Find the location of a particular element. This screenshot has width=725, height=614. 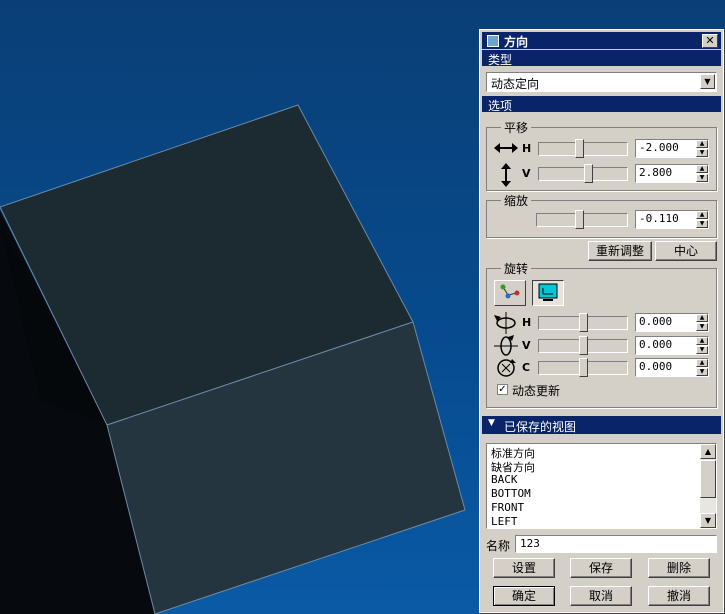

rotate-v-slider is located at coordinates (583, 345).